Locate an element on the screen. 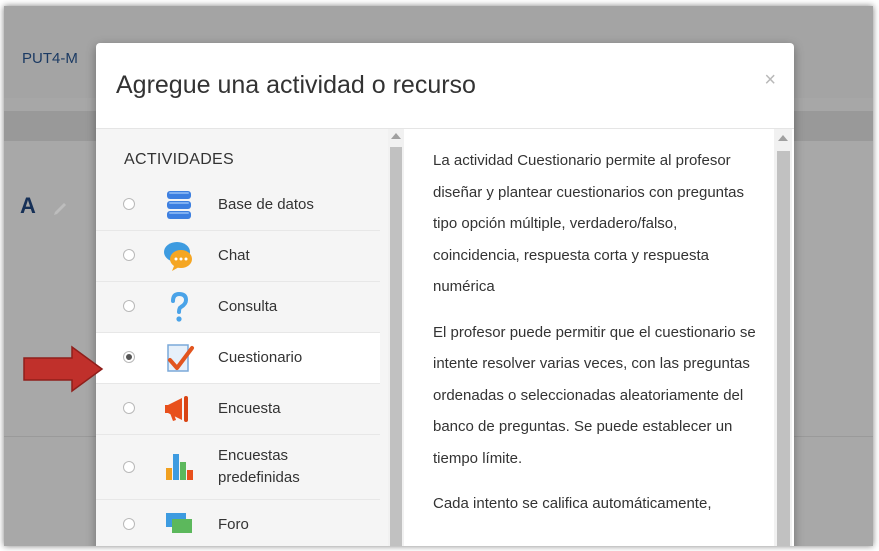 The image size is (879, 551). description-scrollbar is located at coordinates (783, 337).